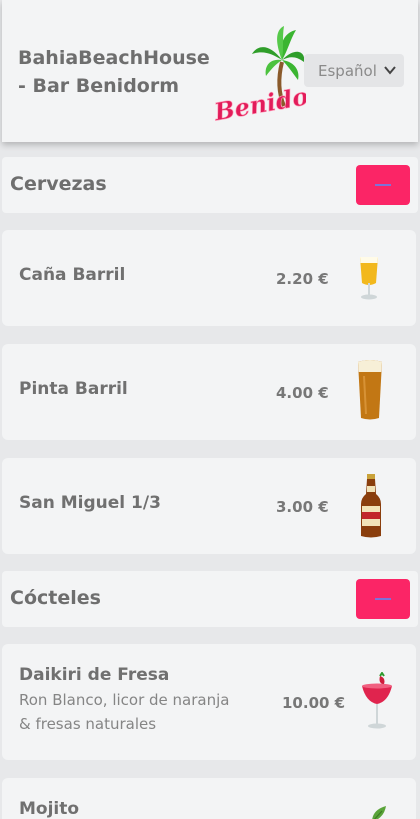  Describe the element at coordinates (90, 503) in the screenshot. I see `item-name: San Miguel 1/3` at that location.